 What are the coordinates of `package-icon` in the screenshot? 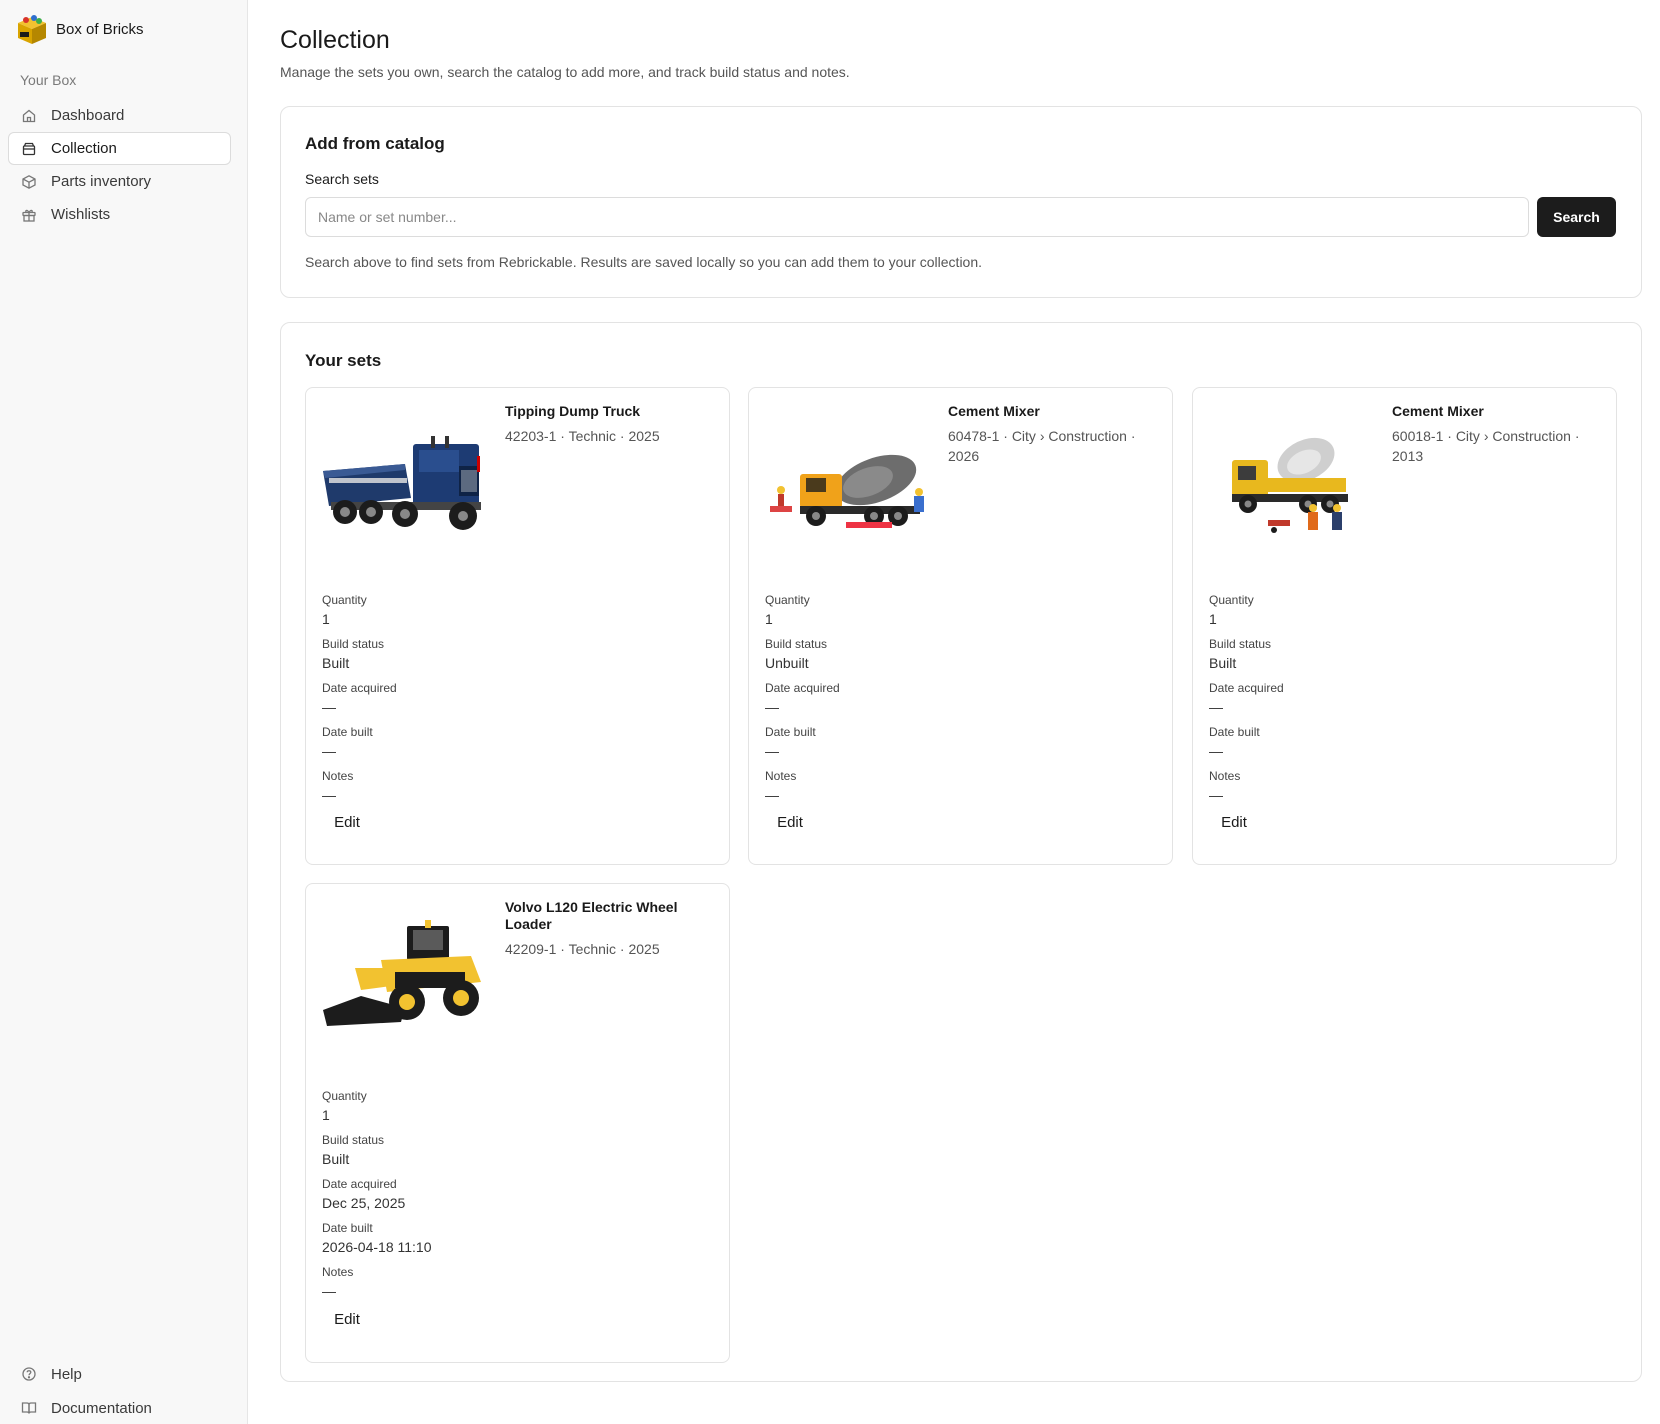 It's located at (29, 181).